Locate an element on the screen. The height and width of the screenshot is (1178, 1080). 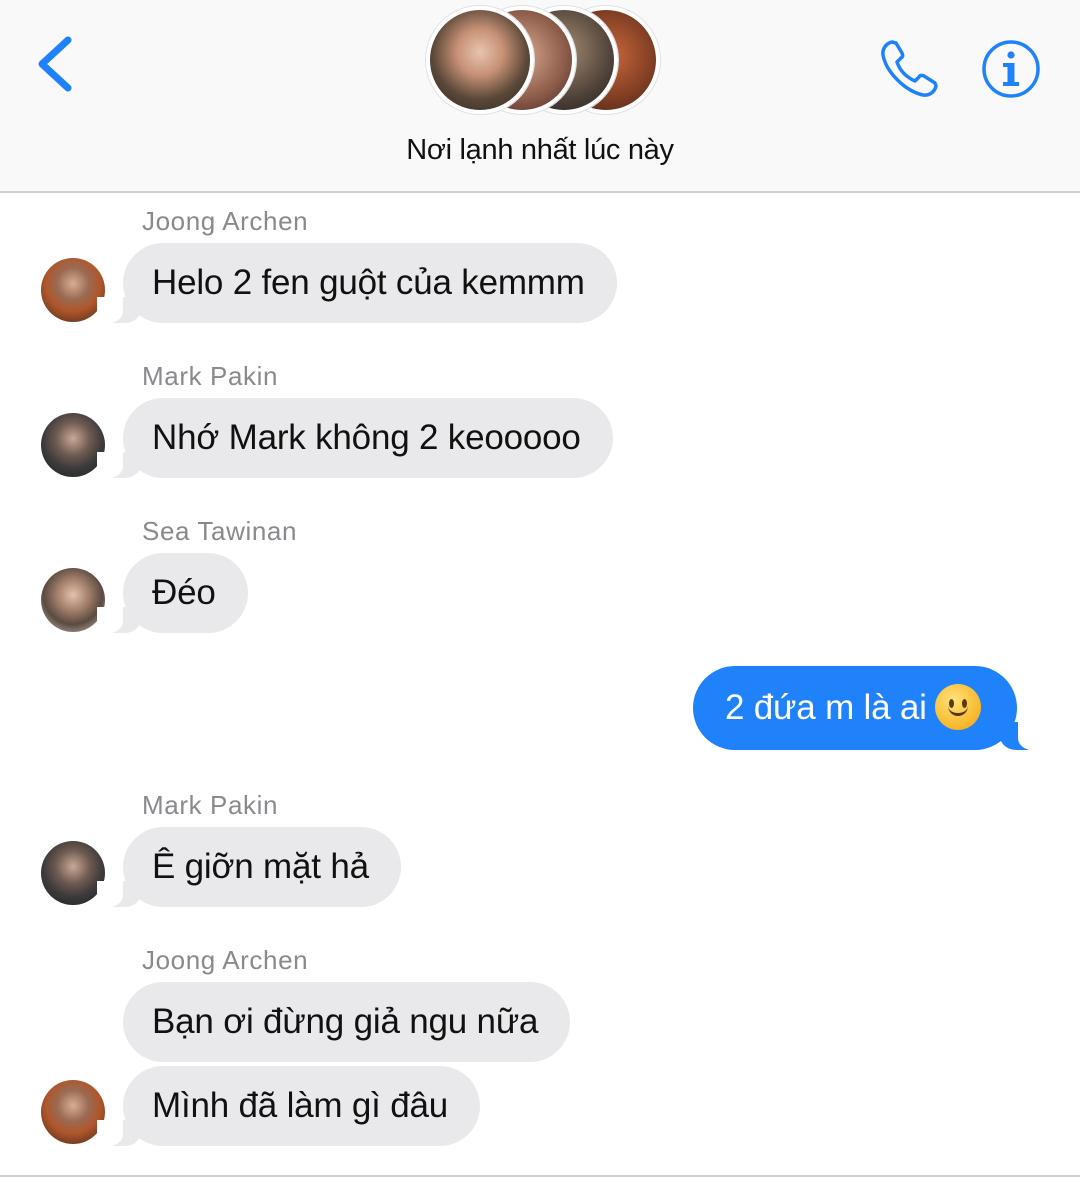
chat-title: Nơi lạnh nhất lúc này is located at coordinates (540, 150).